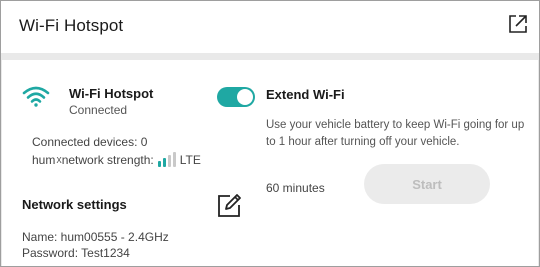 This screenshot has height=267, width=540. I want to click on strength-label-main: hum, so click(44, 160).